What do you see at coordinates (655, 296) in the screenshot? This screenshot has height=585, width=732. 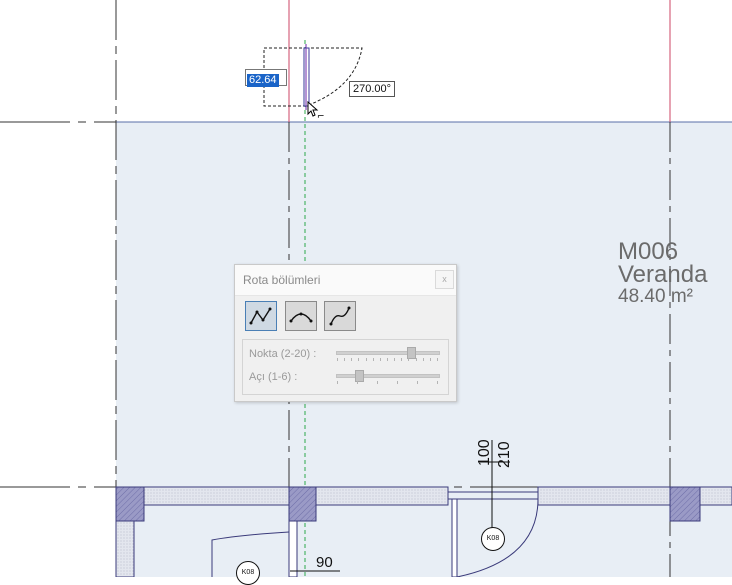 I see `room-area-label: 48.40 m²` at bounding box center [655, 296].